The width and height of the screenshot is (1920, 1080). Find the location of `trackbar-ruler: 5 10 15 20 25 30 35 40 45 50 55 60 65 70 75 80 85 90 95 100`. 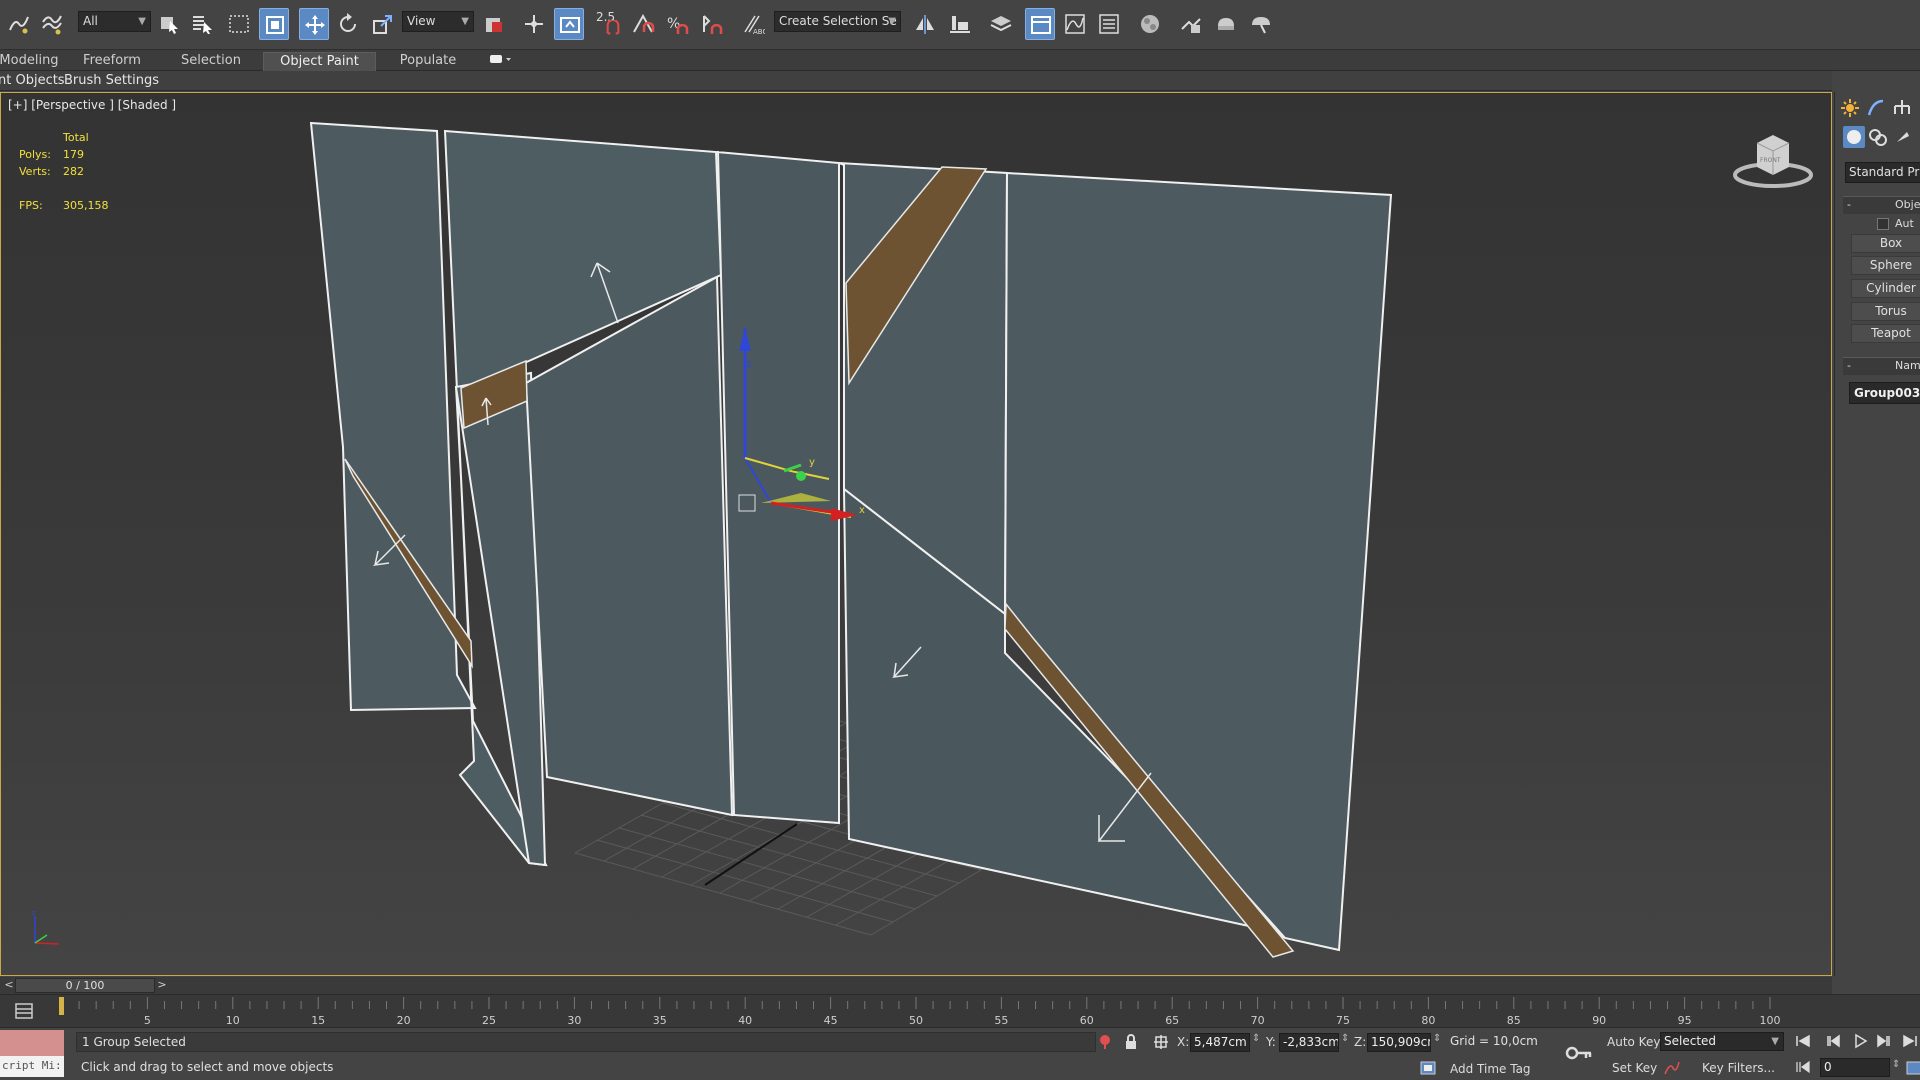

trackbar-ruler: 5 10 15 20 25 30 35 40 45 50 55 60 65 70 75 80 85 90 95 100 is located at coordinates (900, 1011).